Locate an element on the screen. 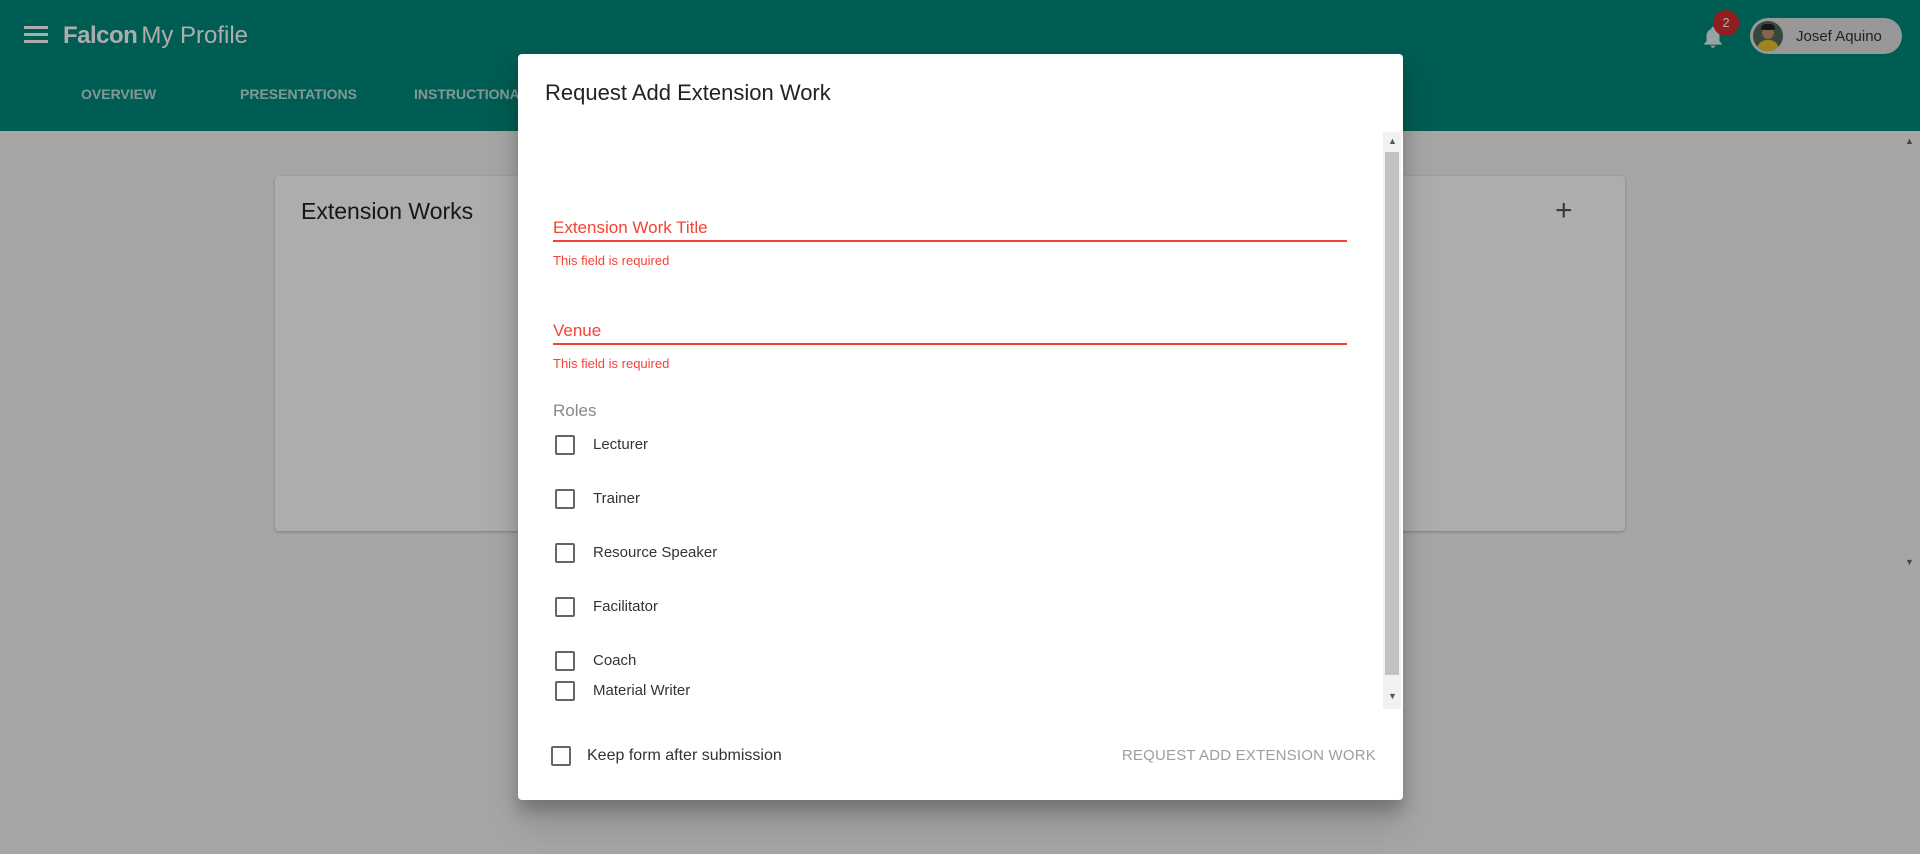  scroll-up-icon: ▲ is located at coordinates (1392, 141).